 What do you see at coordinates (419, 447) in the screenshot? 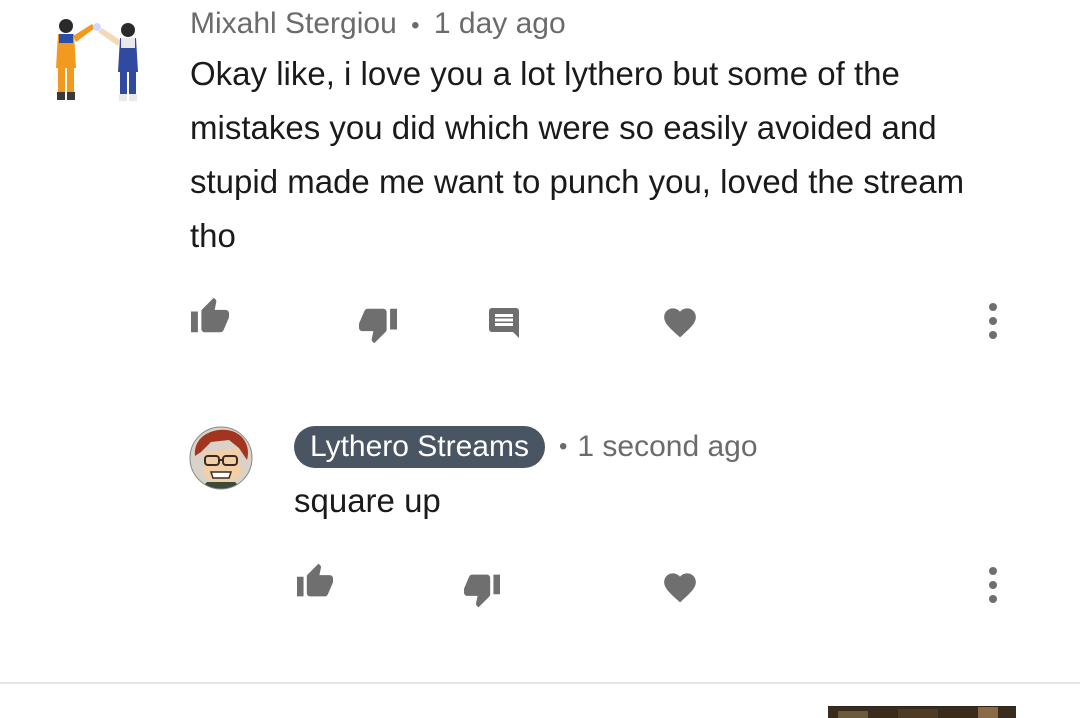
I see `reply-author-chip: Lythero Streams` at bounding box center [419, 447].